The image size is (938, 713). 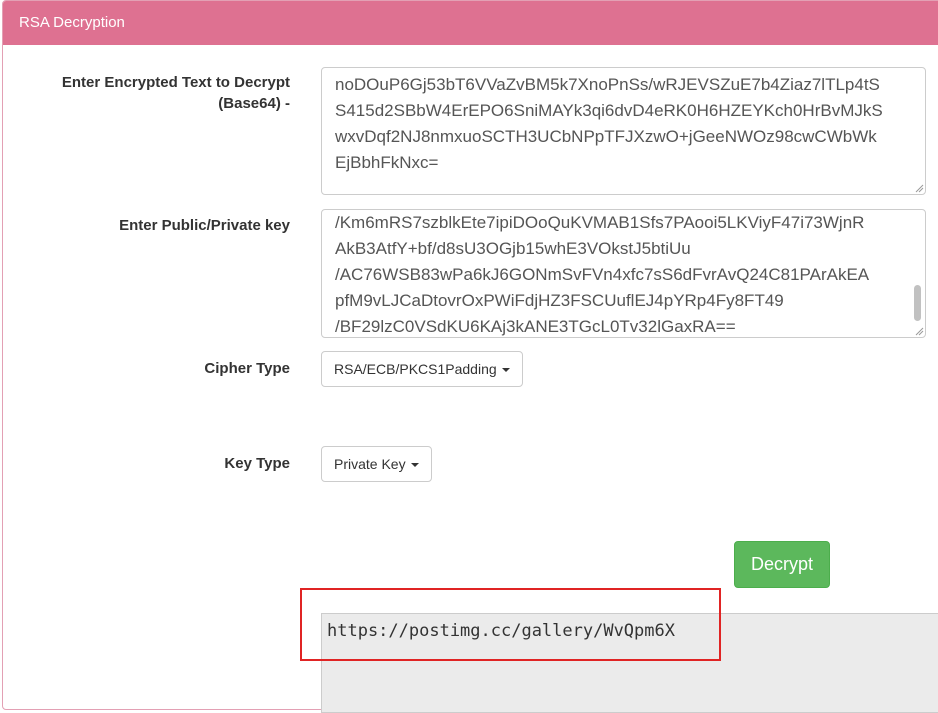 What do you see at coordinates (917, 303) in the screenshot?
I see `scrollbar-thumb` at bounding box center [917, 303].